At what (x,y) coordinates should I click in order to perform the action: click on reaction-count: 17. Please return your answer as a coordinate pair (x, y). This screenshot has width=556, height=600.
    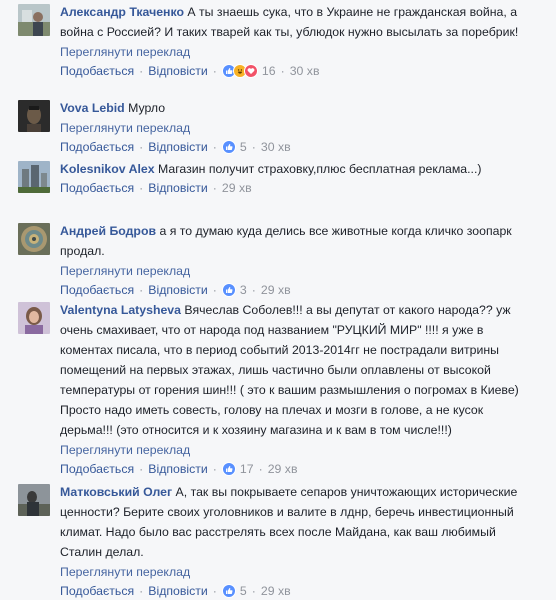
    Looking at the image, I should click on (246, 469).